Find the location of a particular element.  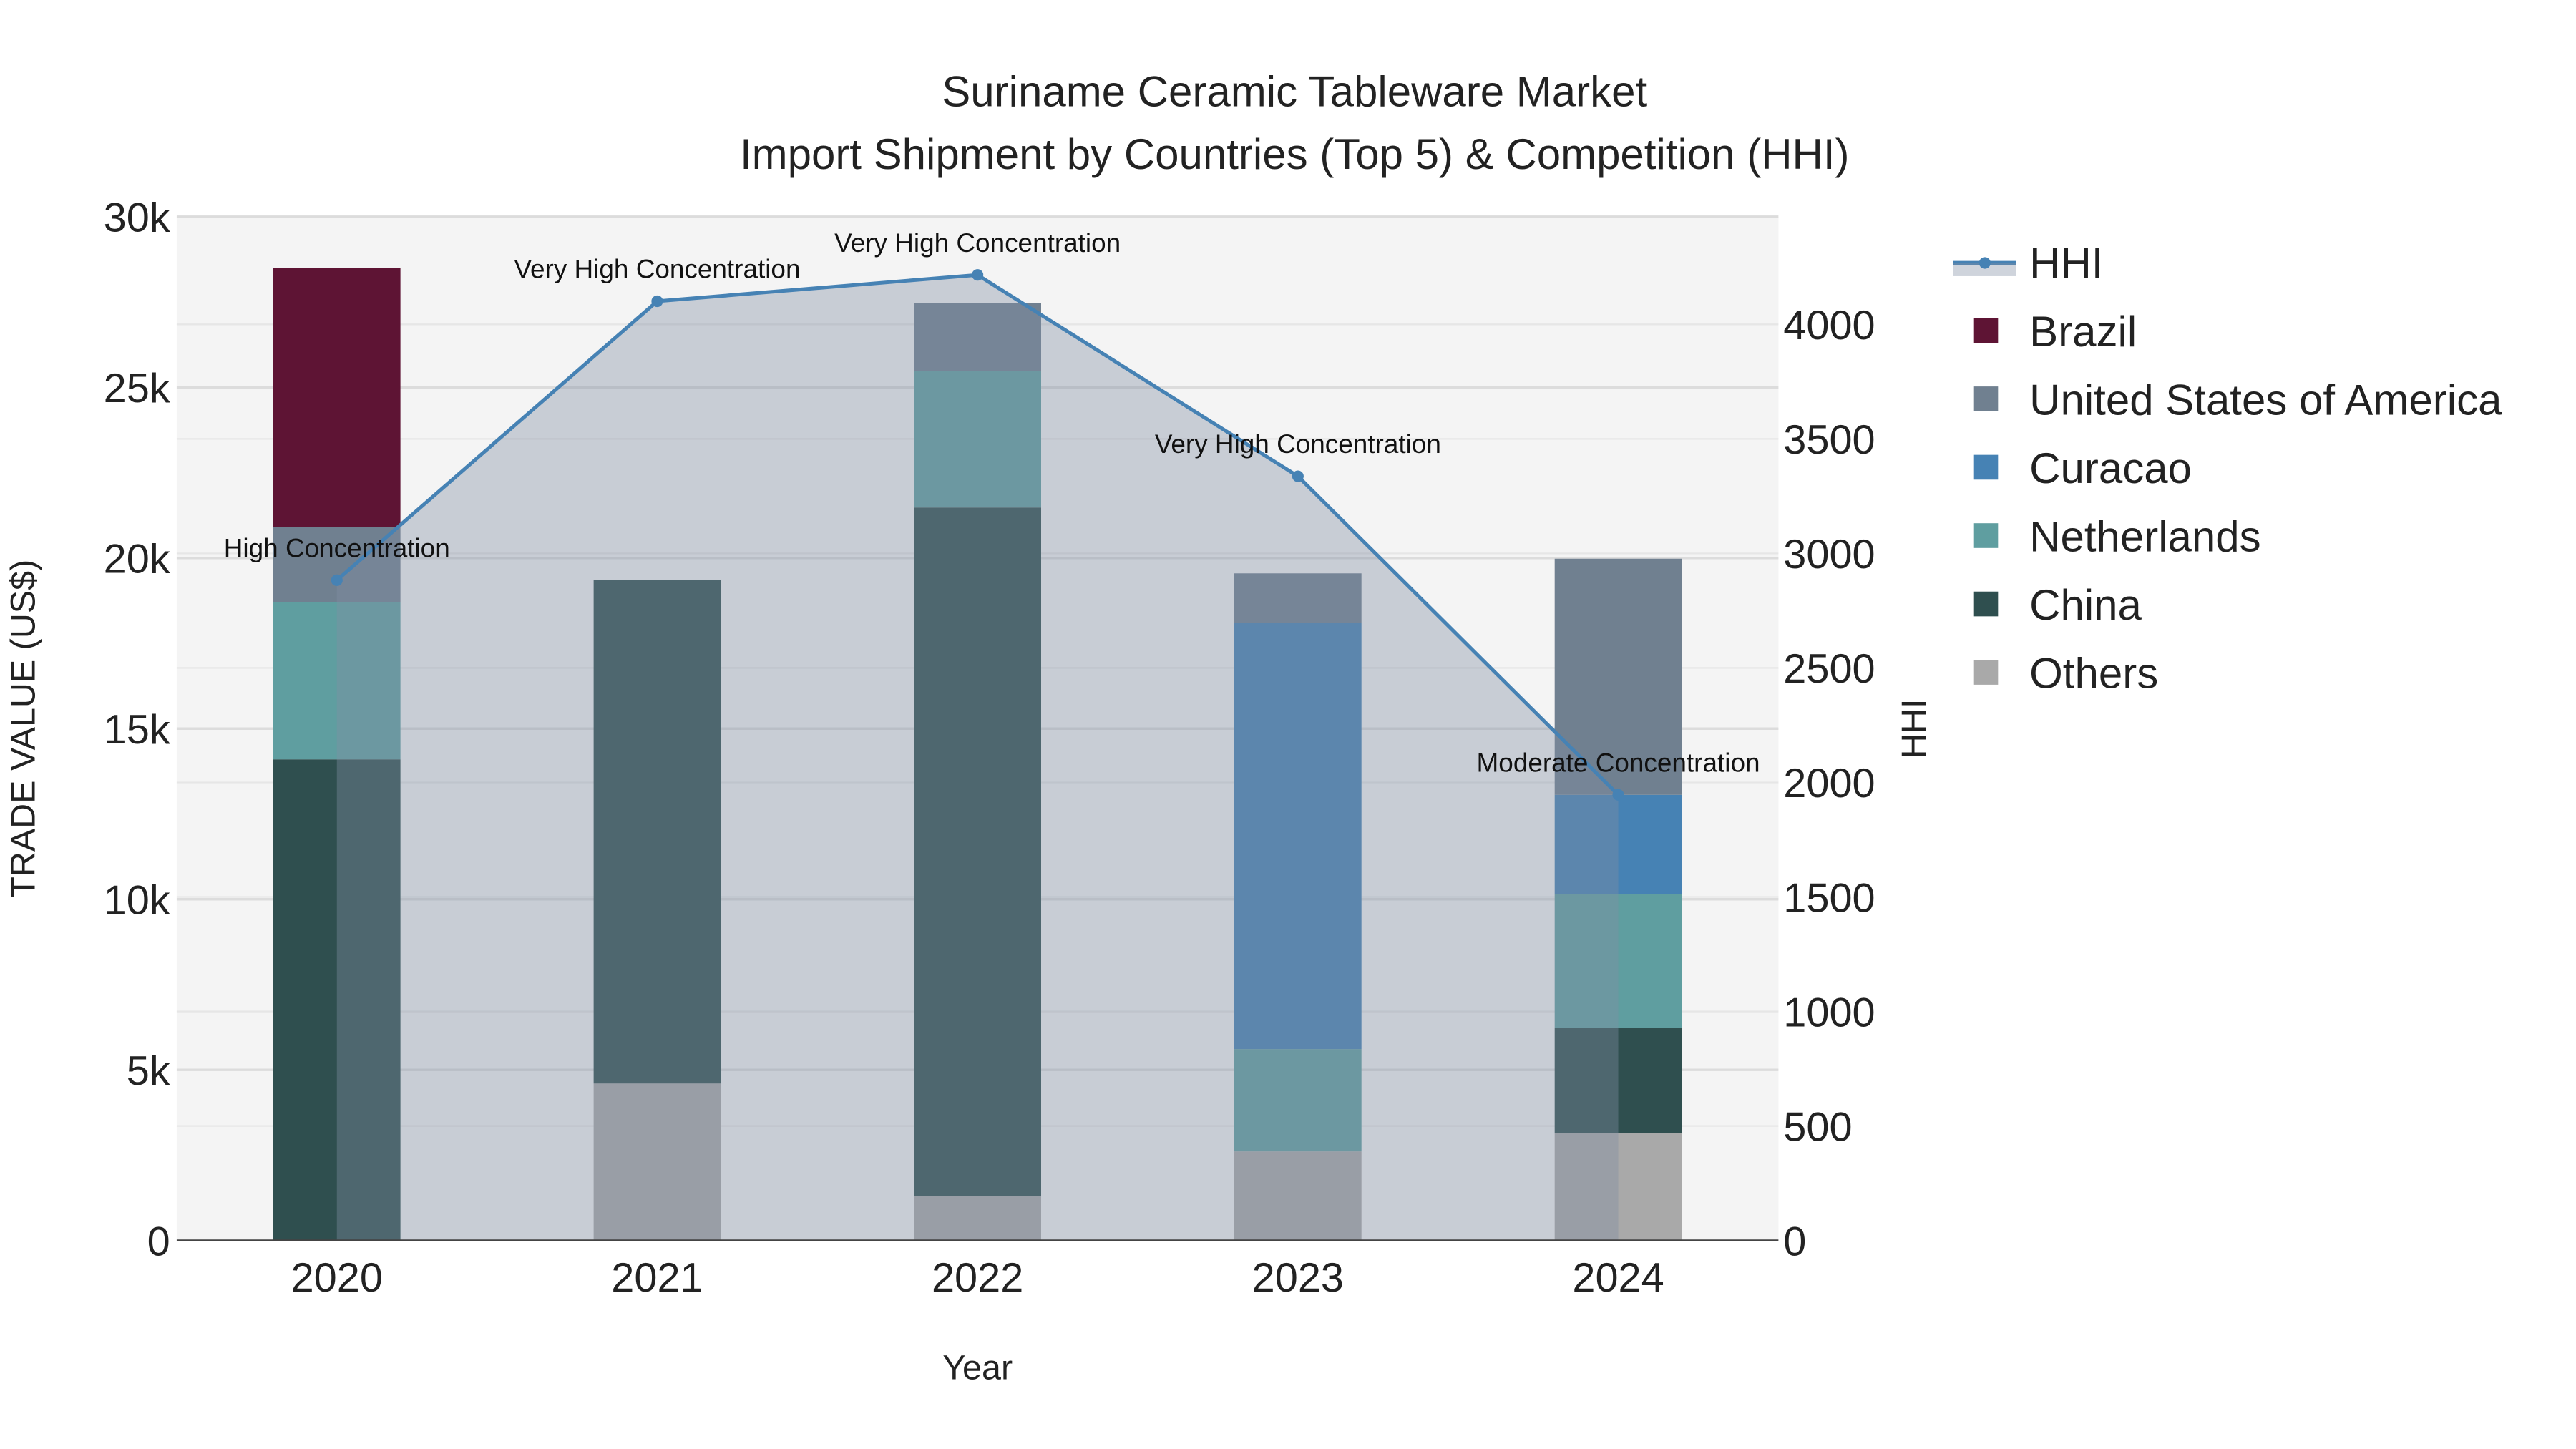

y2-tick-label: 3500 is located at coordinates (1829, 440).